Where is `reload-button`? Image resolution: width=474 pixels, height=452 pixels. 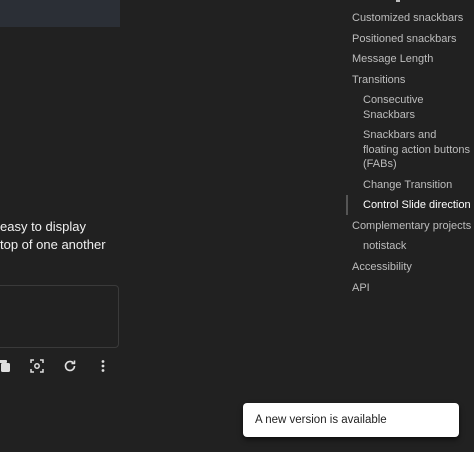 reload-button is located at coordinates (70, 366).